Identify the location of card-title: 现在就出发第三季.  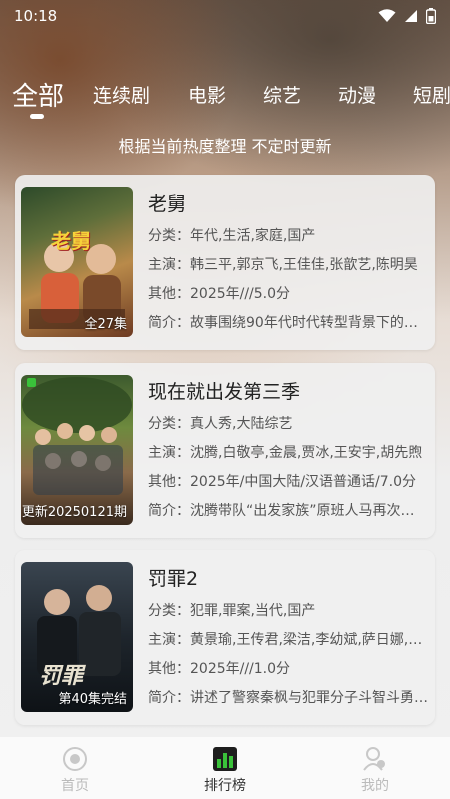
(224, 392).